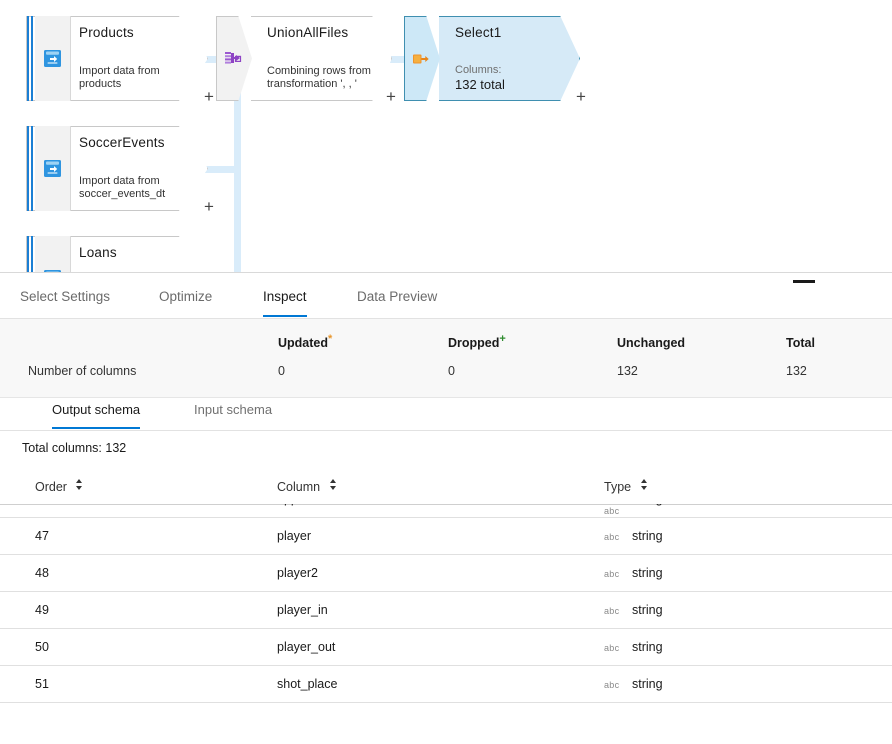 The image size is (892, 744). Describe the element at coordinates (800, 343) in the screenshot. I see `stats-header-total: Total` at that location.